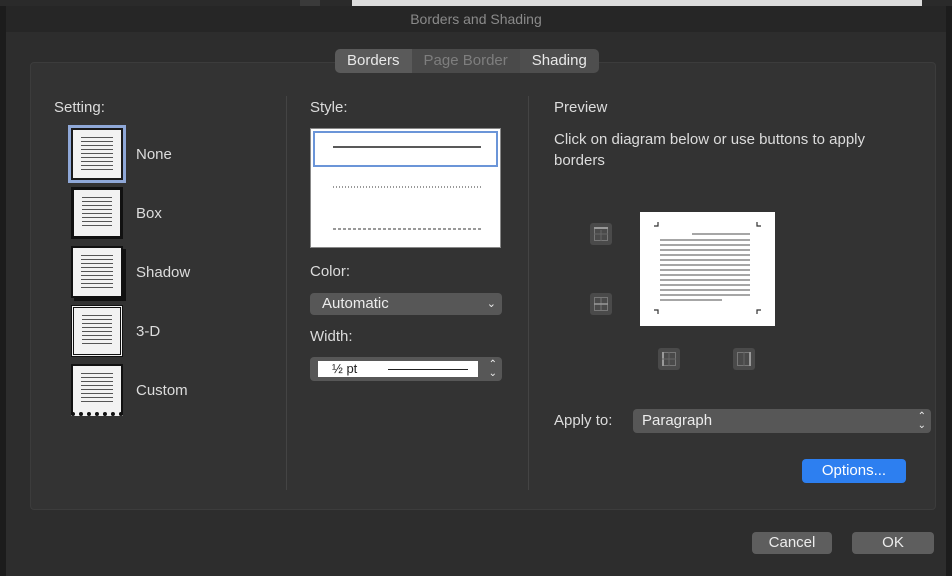 The image size is (952, 576). I want to click on width-dropdown: ½ pt ⌃ ⌄, so click(406, 369).